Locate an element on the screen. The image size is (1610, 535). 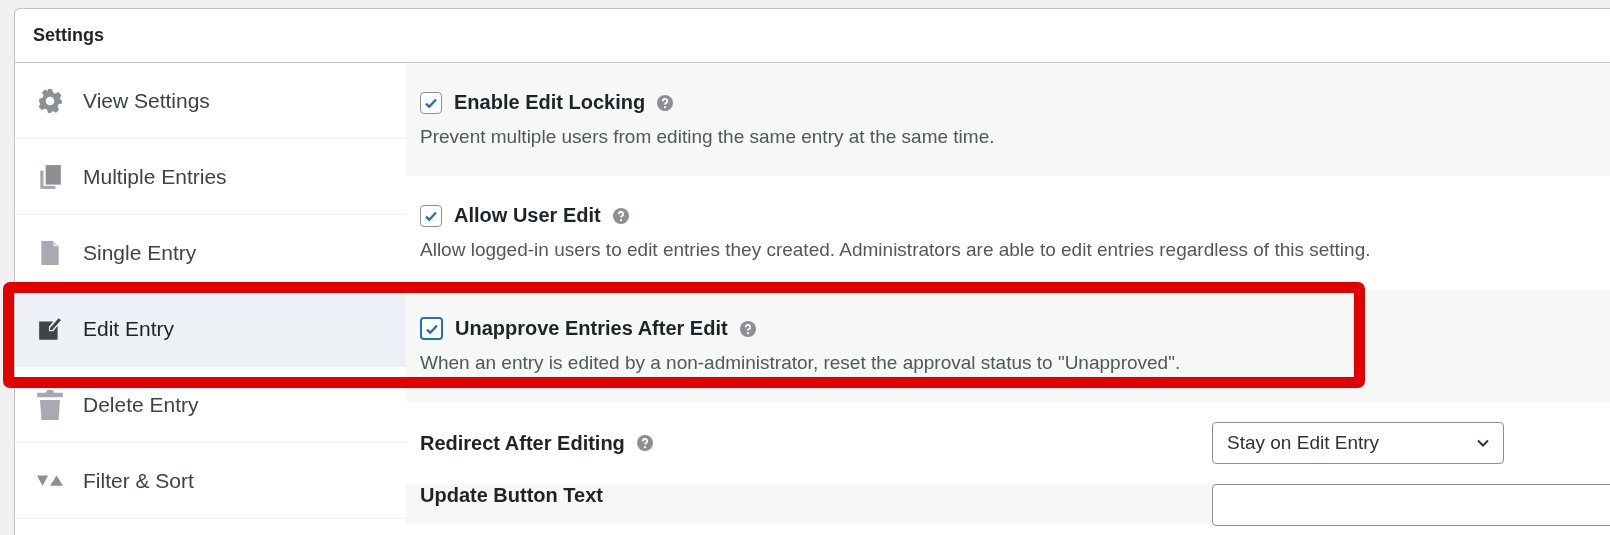
sidebar-item: View Settings is located at coordinates (210, 101).